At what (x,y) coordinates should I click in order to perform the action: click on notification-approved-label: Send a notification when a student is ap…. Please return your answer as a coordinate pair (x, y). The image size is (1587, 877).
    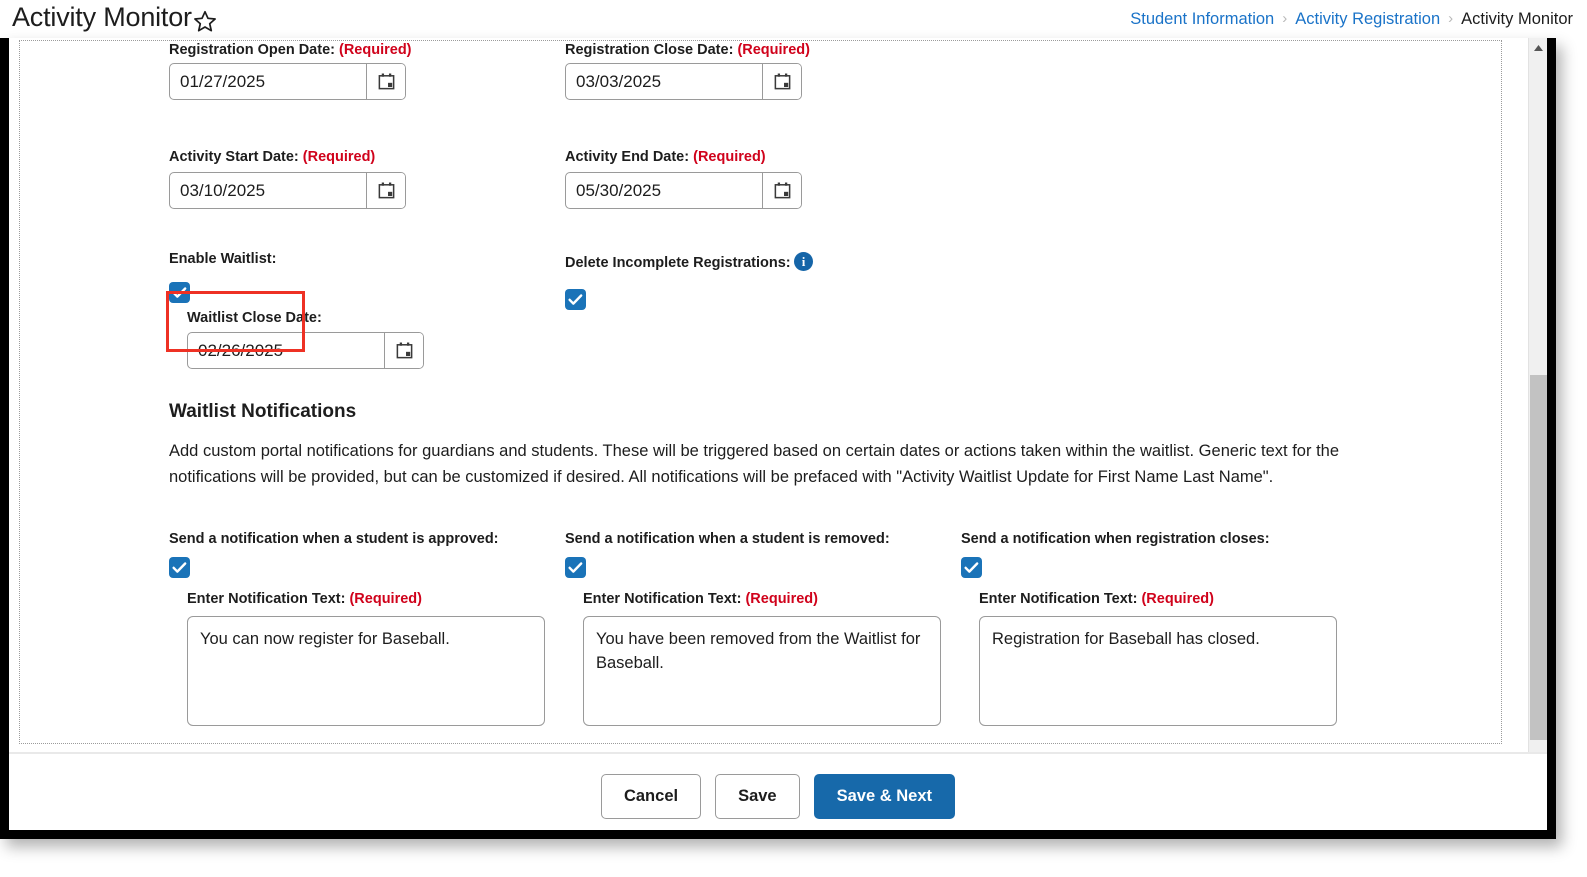
    Looking at the image, I should click on (334, 539).